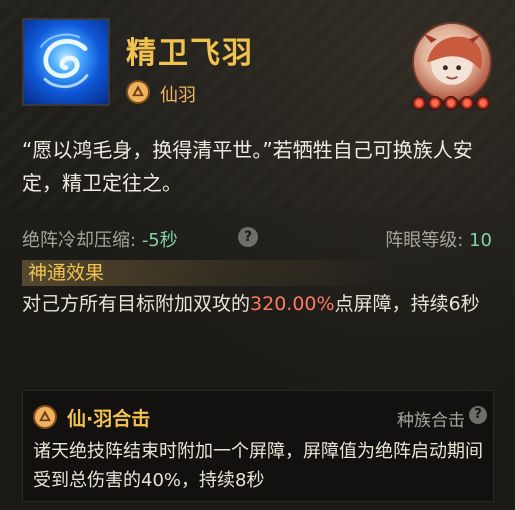 The height and width of the screenshot is (510, 515). Describe the element at coordinates (258, 466) in the screenshot. I see `combo-description: 诸天绝技阵结束时附加一个屏障，屏障值为绝阵启动期间受到总伤害的40%，持续8秒` at that location.